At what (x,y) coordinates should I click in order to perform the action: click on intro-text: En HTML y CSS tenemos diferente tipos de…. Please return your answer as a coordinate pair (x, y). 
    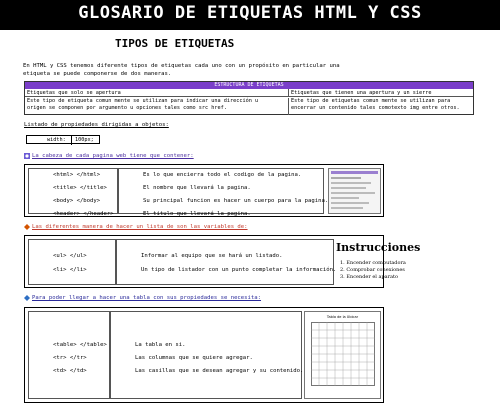
    Looking at the image, I should click on (223, 70).